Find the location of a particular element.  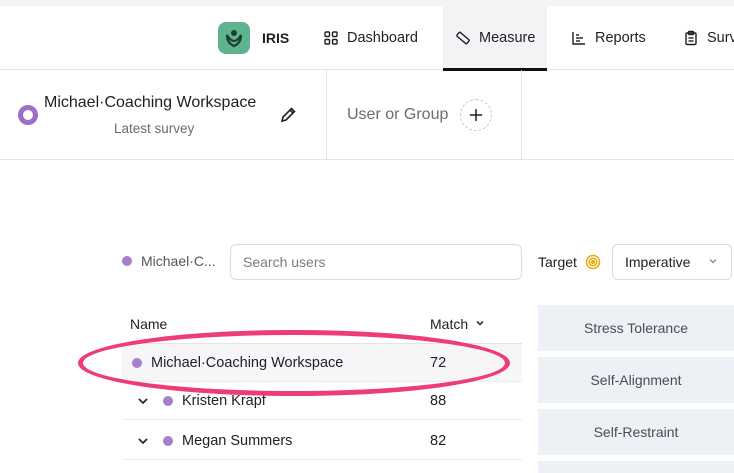

column-header-match-label: Match is located at coordinates (449, 324).